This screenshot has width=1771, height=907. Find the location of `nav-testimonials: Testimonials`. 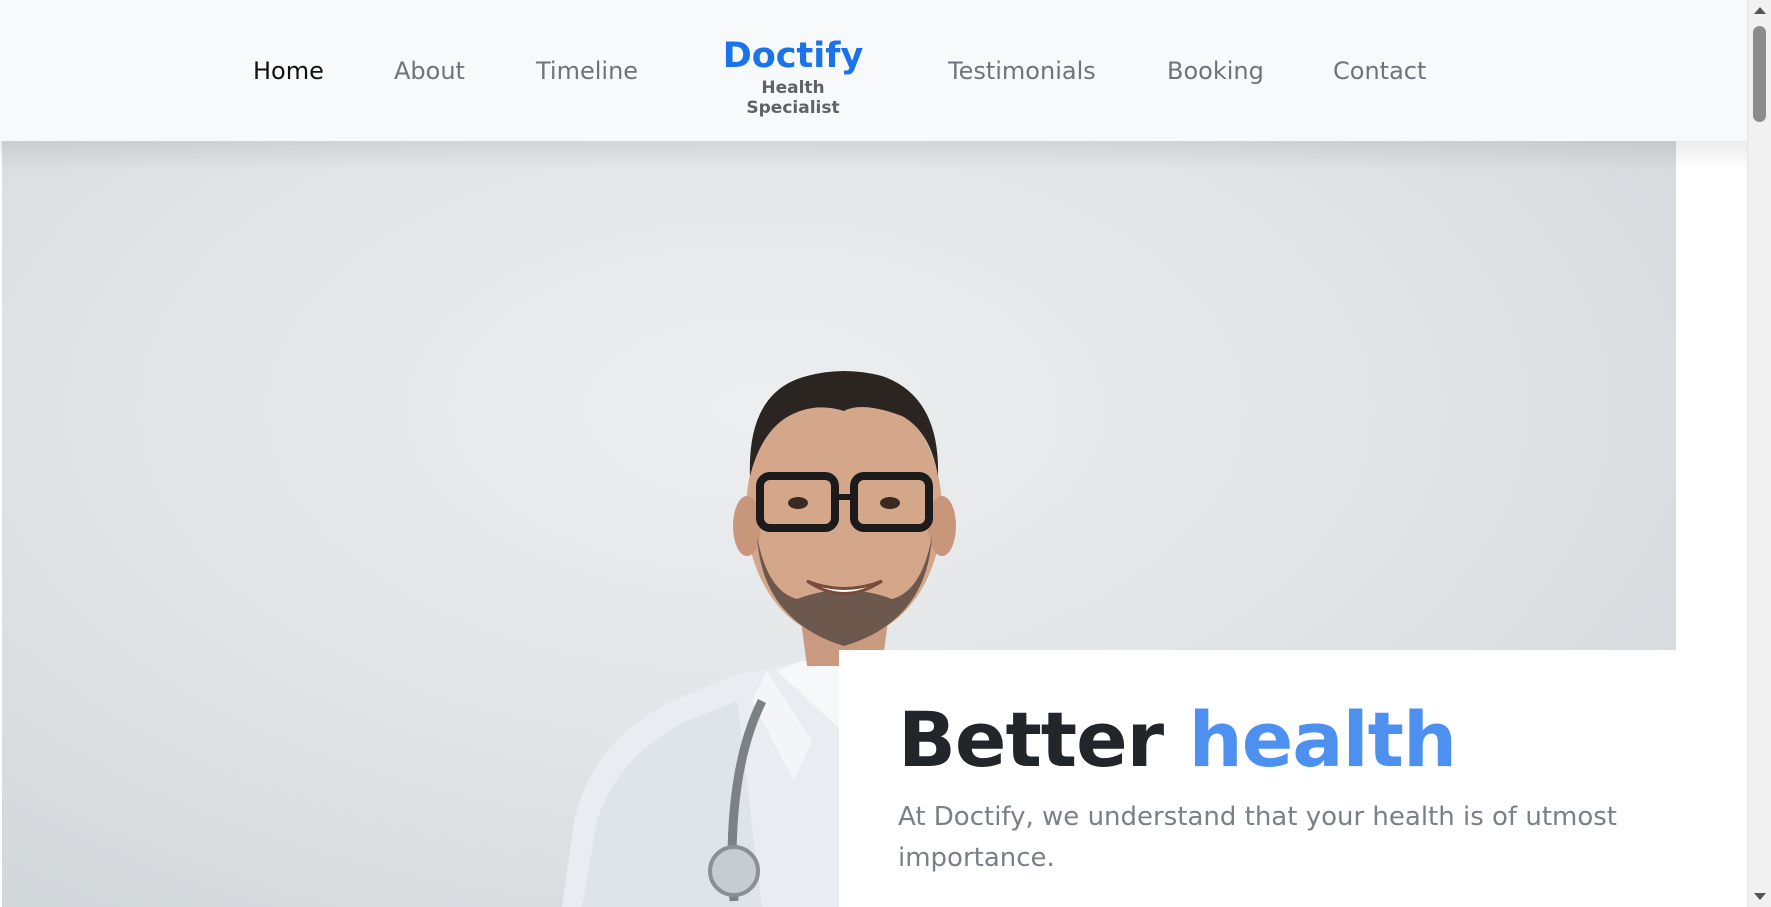

nav-testimonials: Testimonials is located at coordinates (1022, 71).